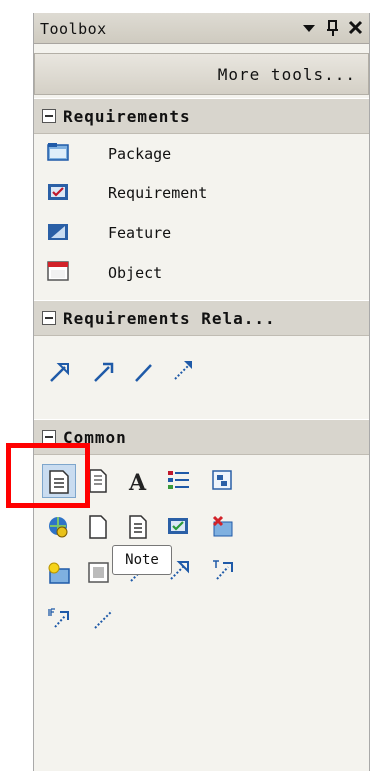 This screenshot has width=379, height=771. Describe the element at coordinates (140, 233) in the screenshot. I see `tool-item-label: Feature` at that location.